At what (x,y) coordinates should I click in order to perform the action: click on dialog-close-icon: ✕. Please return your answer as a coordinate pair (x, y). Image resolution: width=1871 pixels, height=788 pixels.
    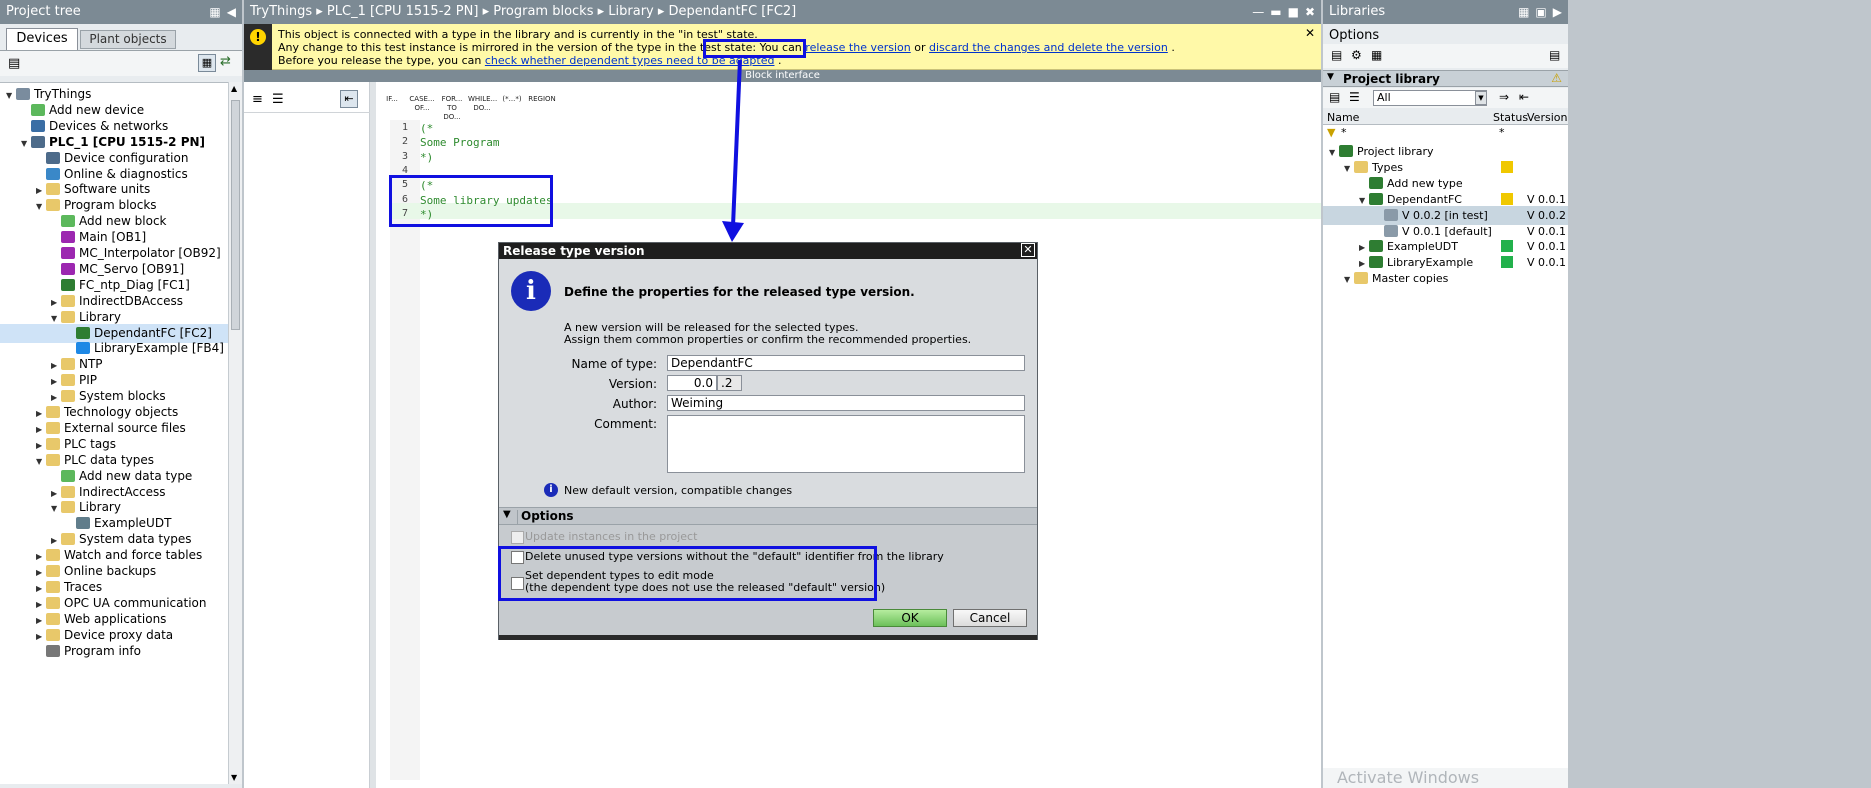
    Looking at the image, I should click on (1028, 250).